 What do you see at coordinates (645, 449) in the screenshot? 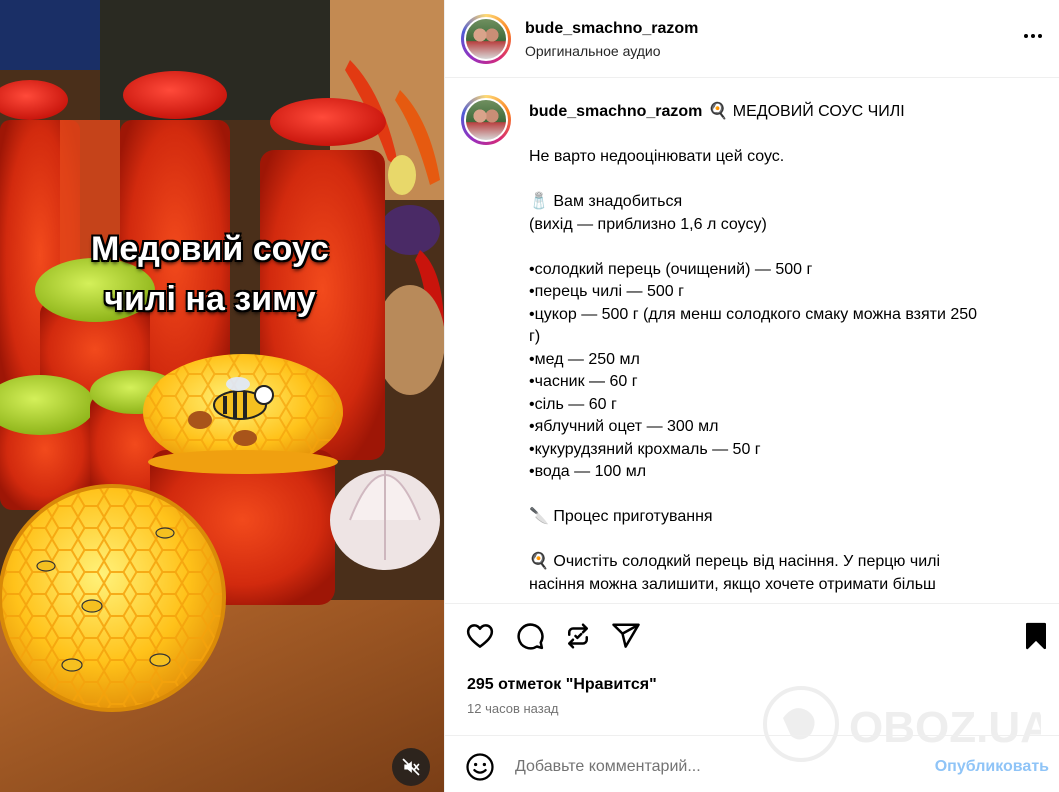
I see `ingredient-item: •кукурудзяний крохмаль — 50 г` at bounding box center [645, 449].